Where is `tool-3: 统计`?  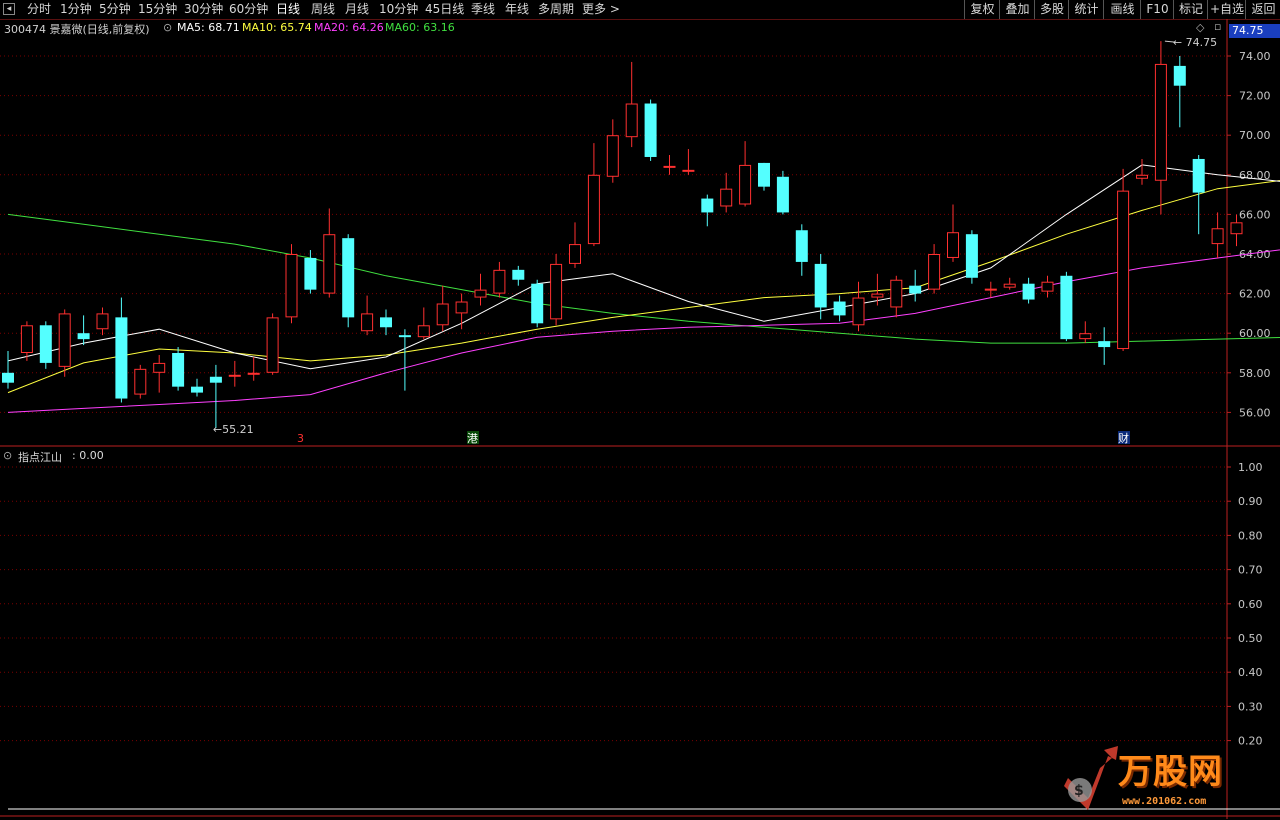
tool-3: 统计 is located at coordinates (1086, 9).